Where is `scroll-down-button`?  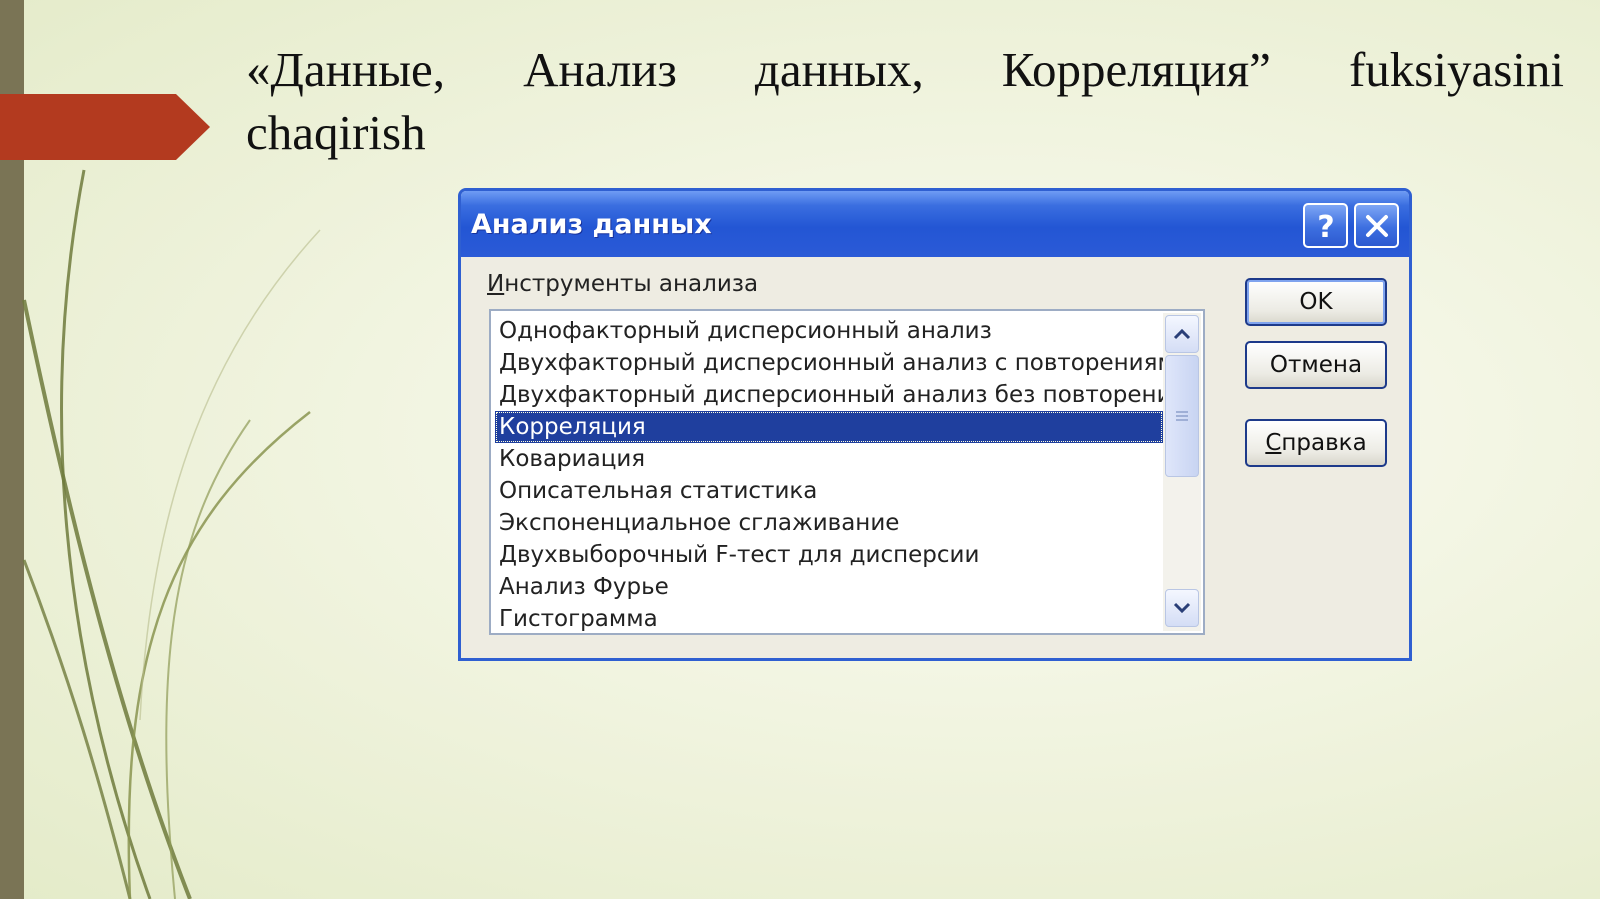 scroll-down-button is located at coordinates (1182, 608).